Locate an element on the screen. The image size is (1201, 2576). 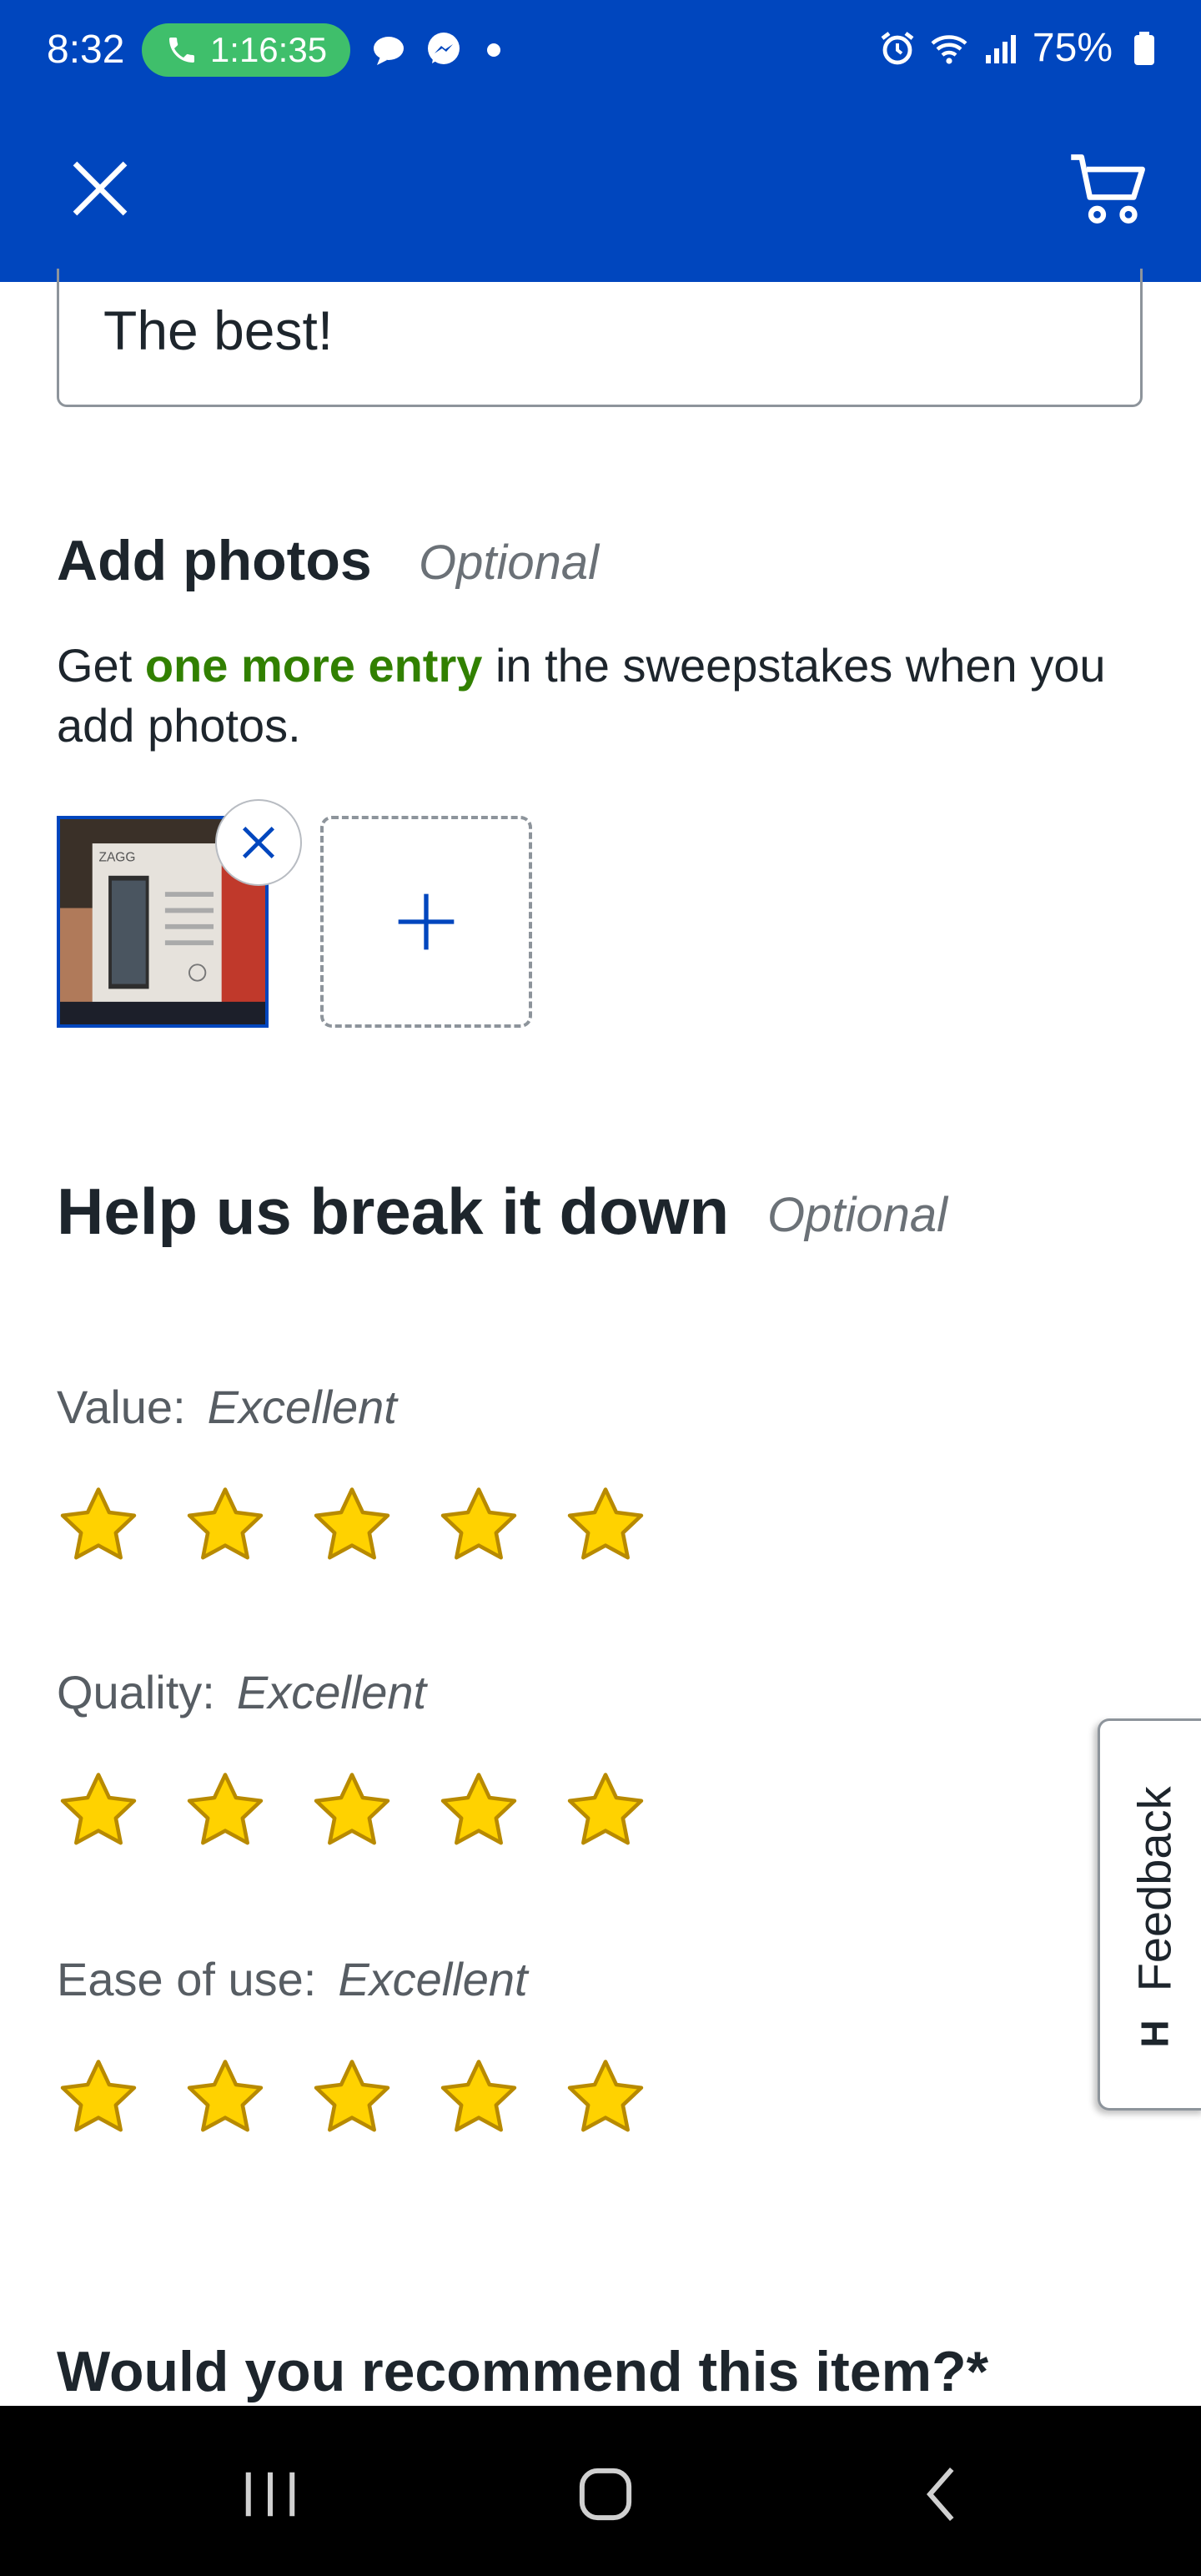
call-timer-pill: 1:16:35 is located at coordinates (246, 50).